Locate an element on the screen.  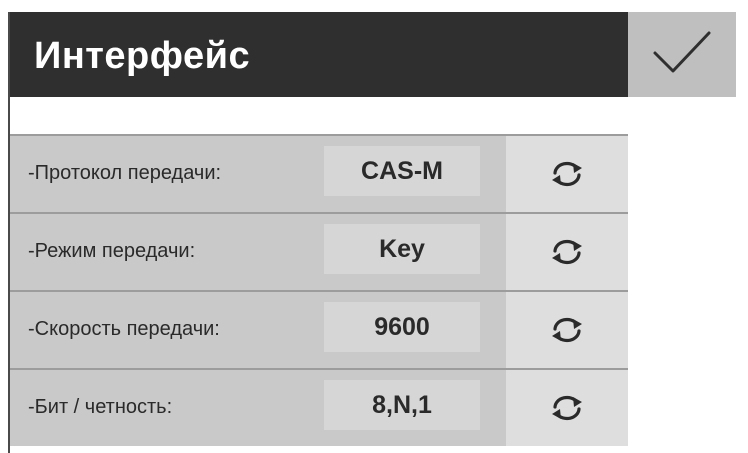
setting-row-mode: -Режим передачи: Key is located at coordinates (319, 251).